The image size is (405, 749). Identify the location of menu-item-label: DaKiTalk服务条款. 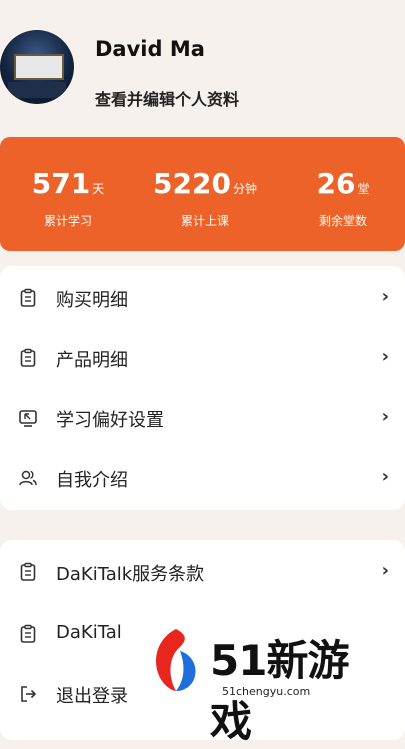
(130, 574).